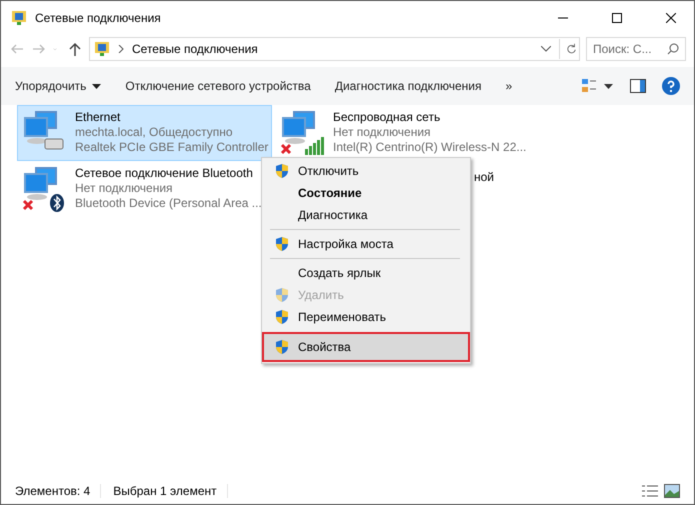 This screenshot has width=695, height=505. What do you see at coordinates (673, 49) in the screenshot?
I see `search-icon` at bounding box center [673, 49].